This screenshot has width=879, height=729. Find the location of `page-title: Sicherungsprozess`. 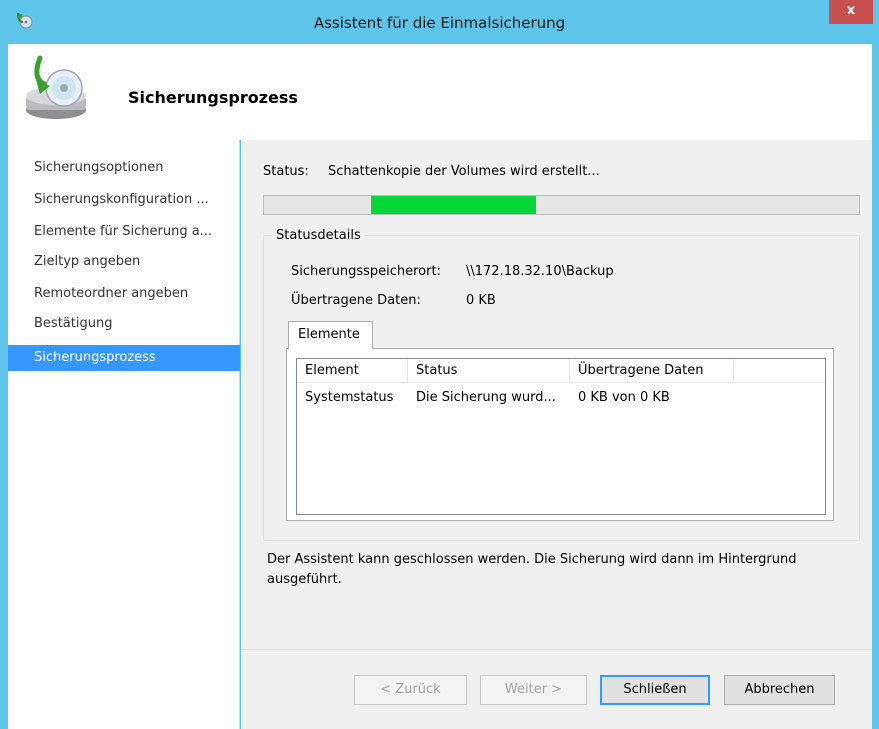

page-title: Sicherungsprozess is located at coordinates (213, 97).